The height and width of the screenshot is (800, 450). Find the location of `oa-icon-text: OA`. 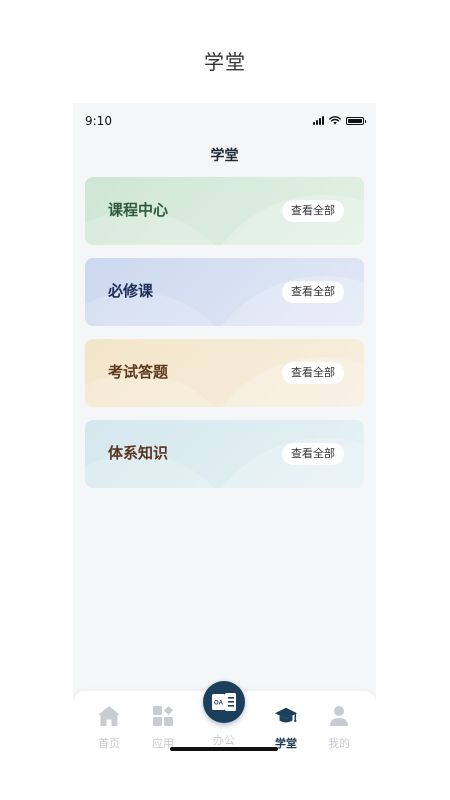

oa-icon-text: OA is located at coordinates (219, 704).